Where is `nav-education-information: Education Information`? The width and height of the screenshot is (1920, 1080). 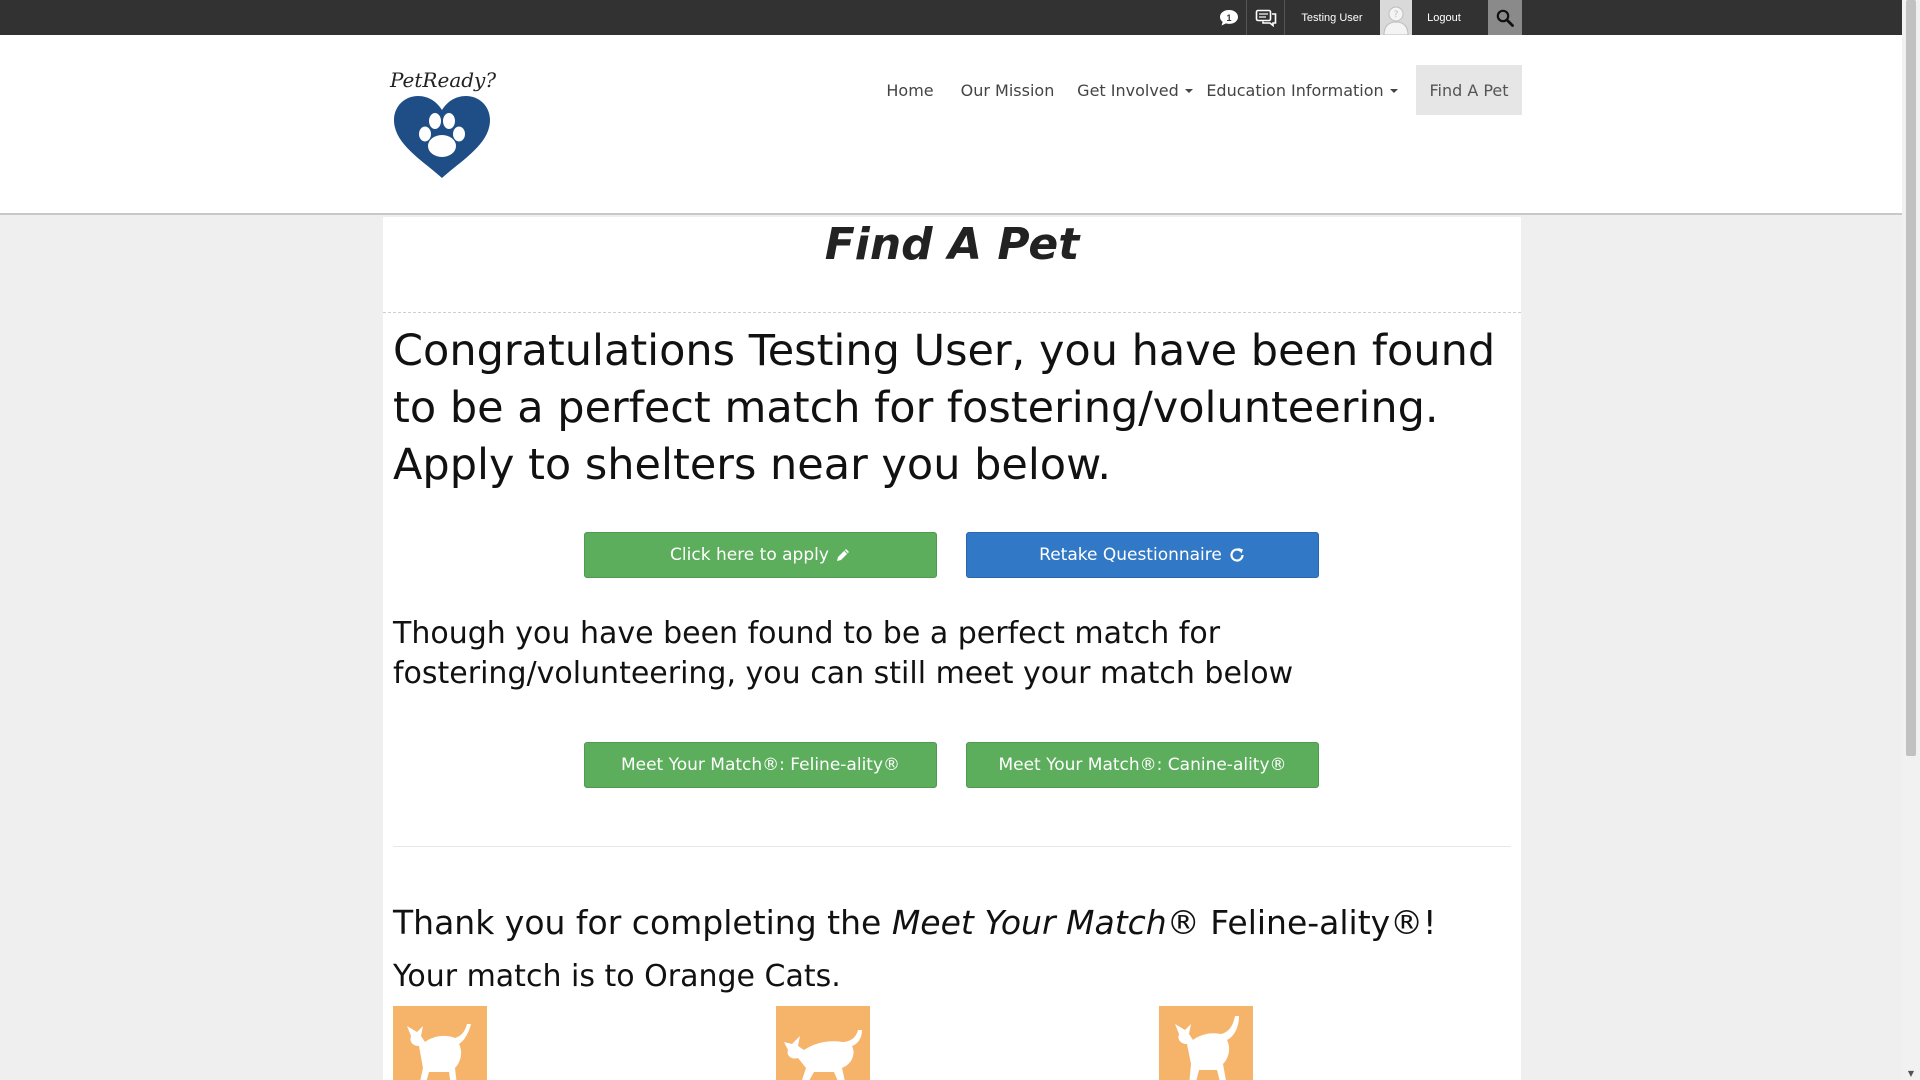
nav-education-information: Education Information is located at coordinates (1302, 90).